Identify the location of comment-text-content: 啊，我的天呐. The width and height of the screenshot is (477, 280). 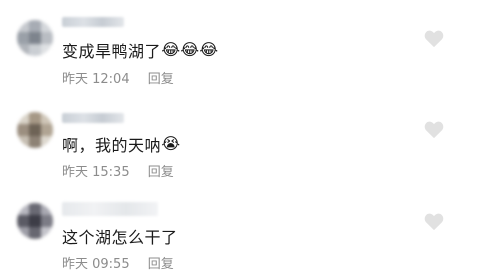
(112, 145).